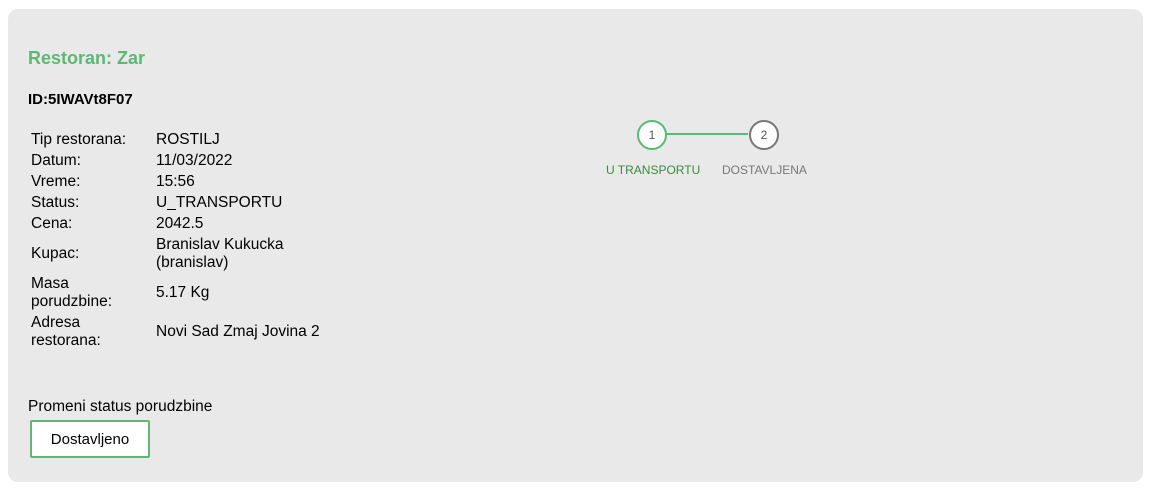 The width and height of the screenshot is (1153, 490). Describe the element at coordinates (56, 181) in the screenshot. I see `detail-key: Vreme:` at that location.